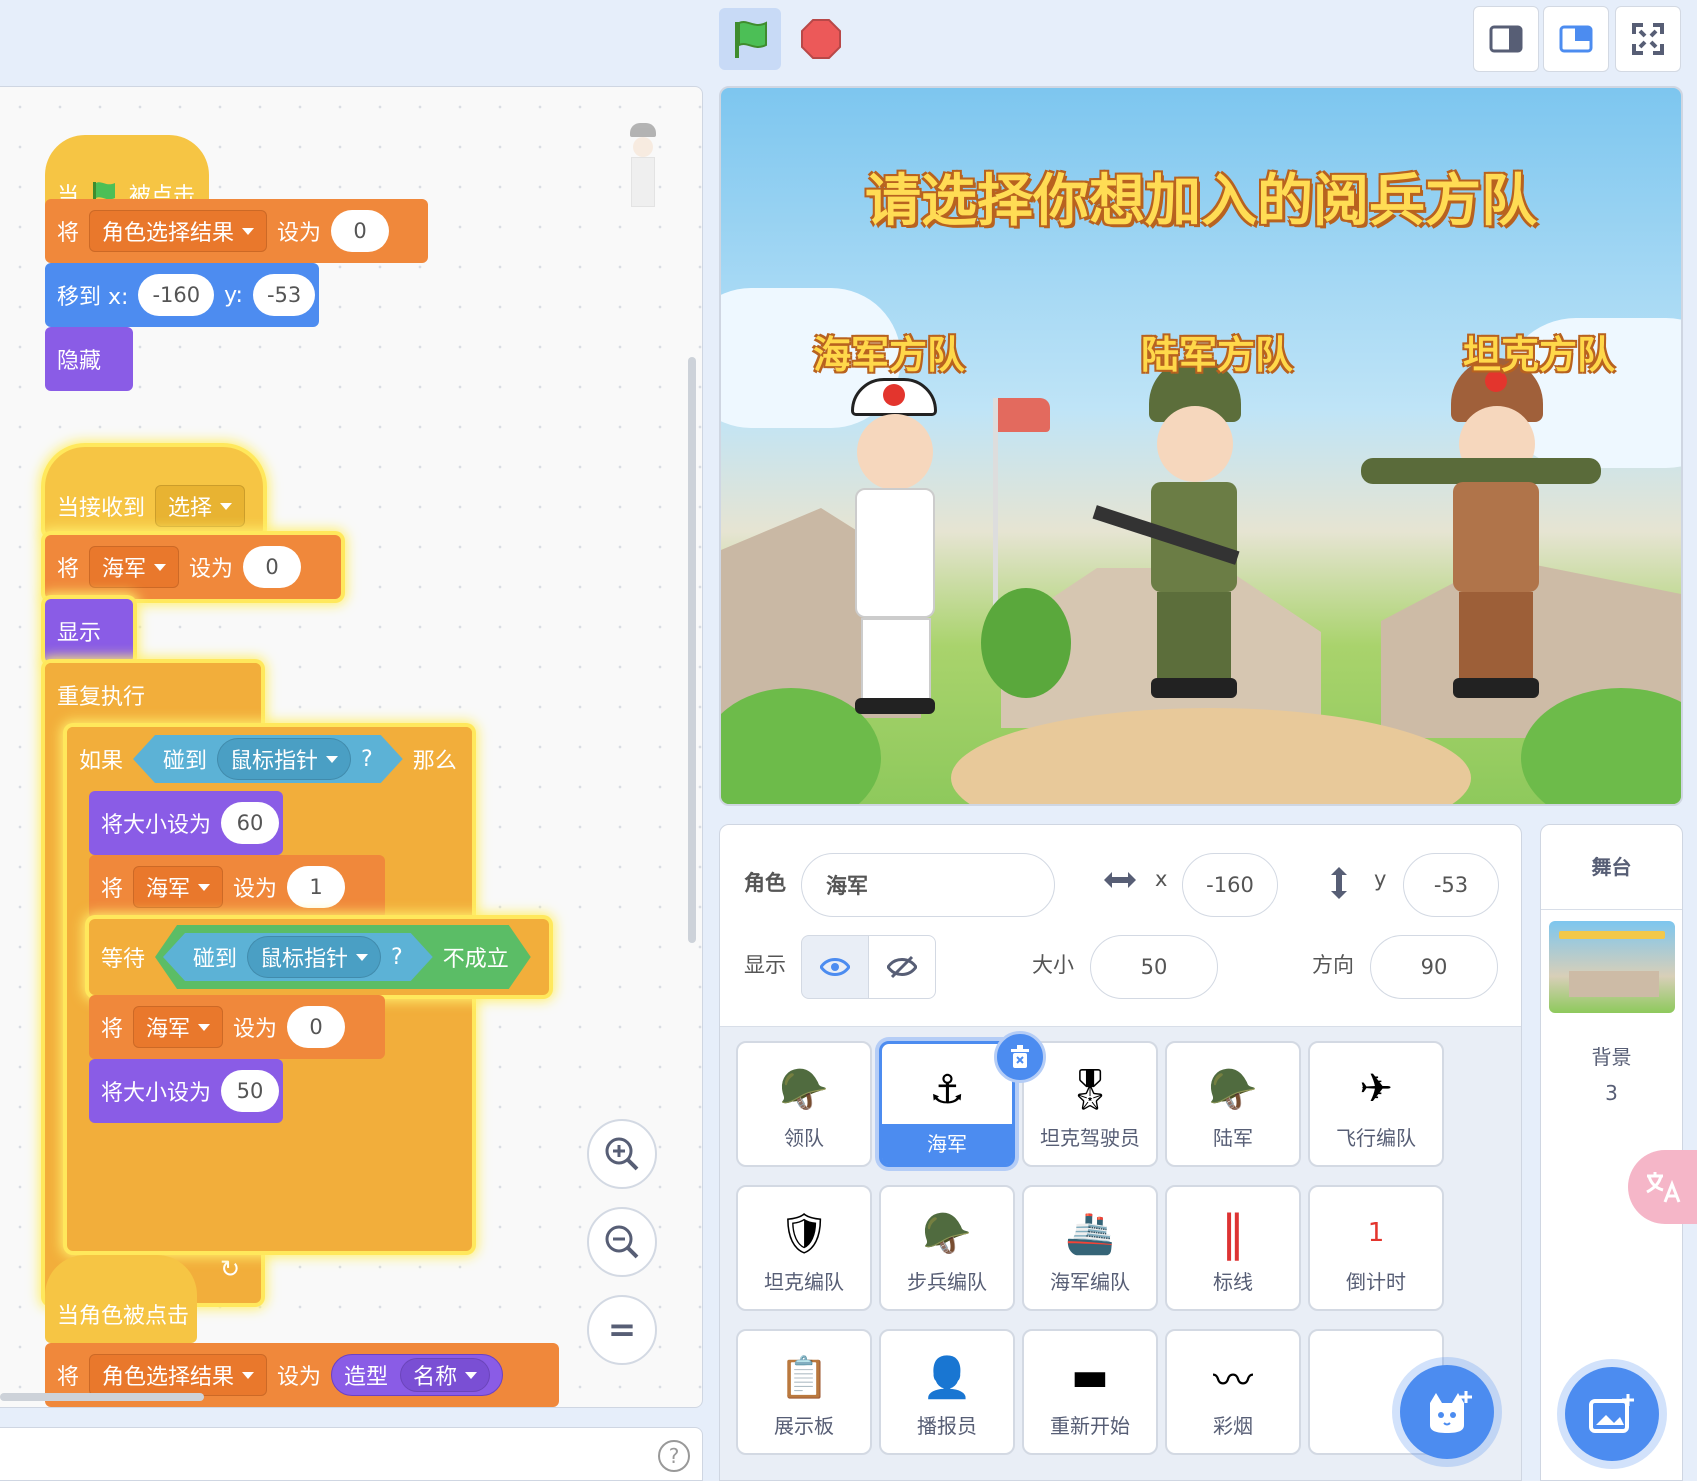 The height and width of the screenshot is (1481, 1697). I want to click on normal-stage-button, so click(1576, 39).